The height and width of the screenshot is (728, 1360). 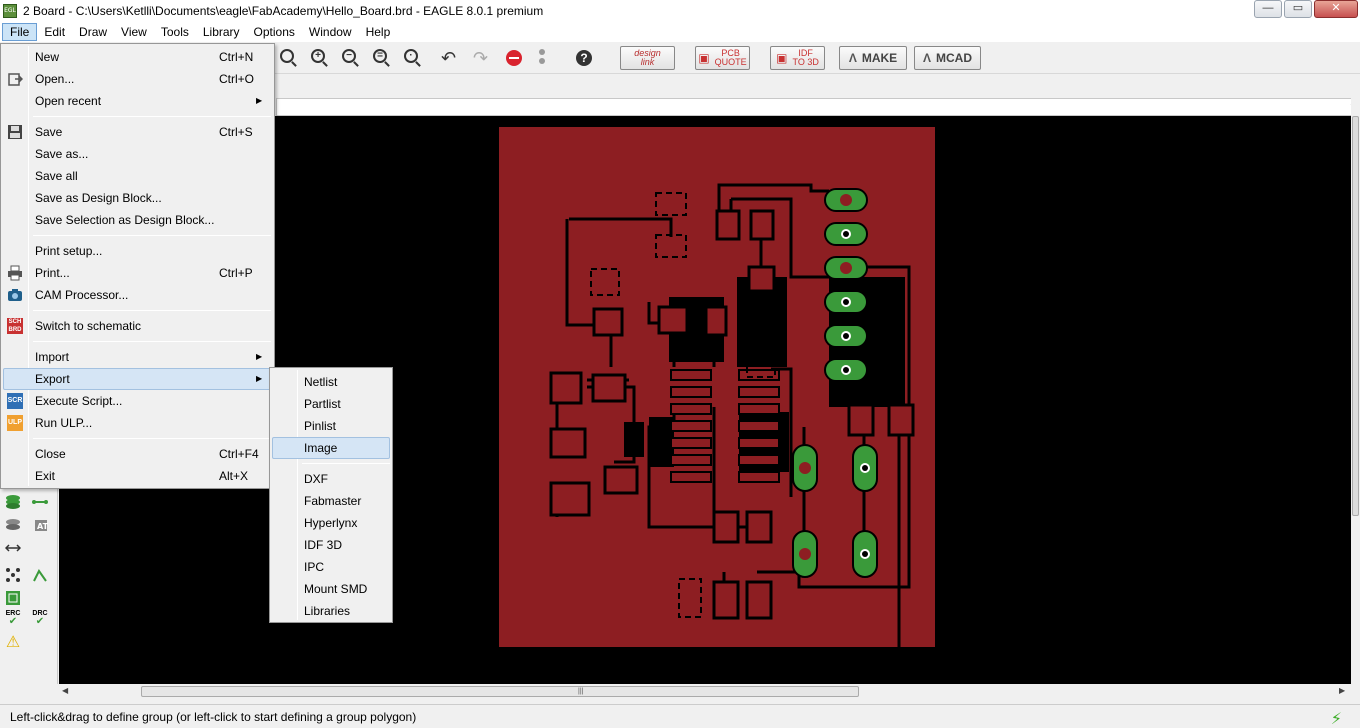 I want to click on menu-item-import: Import ▶, so click(x=137, y=357).